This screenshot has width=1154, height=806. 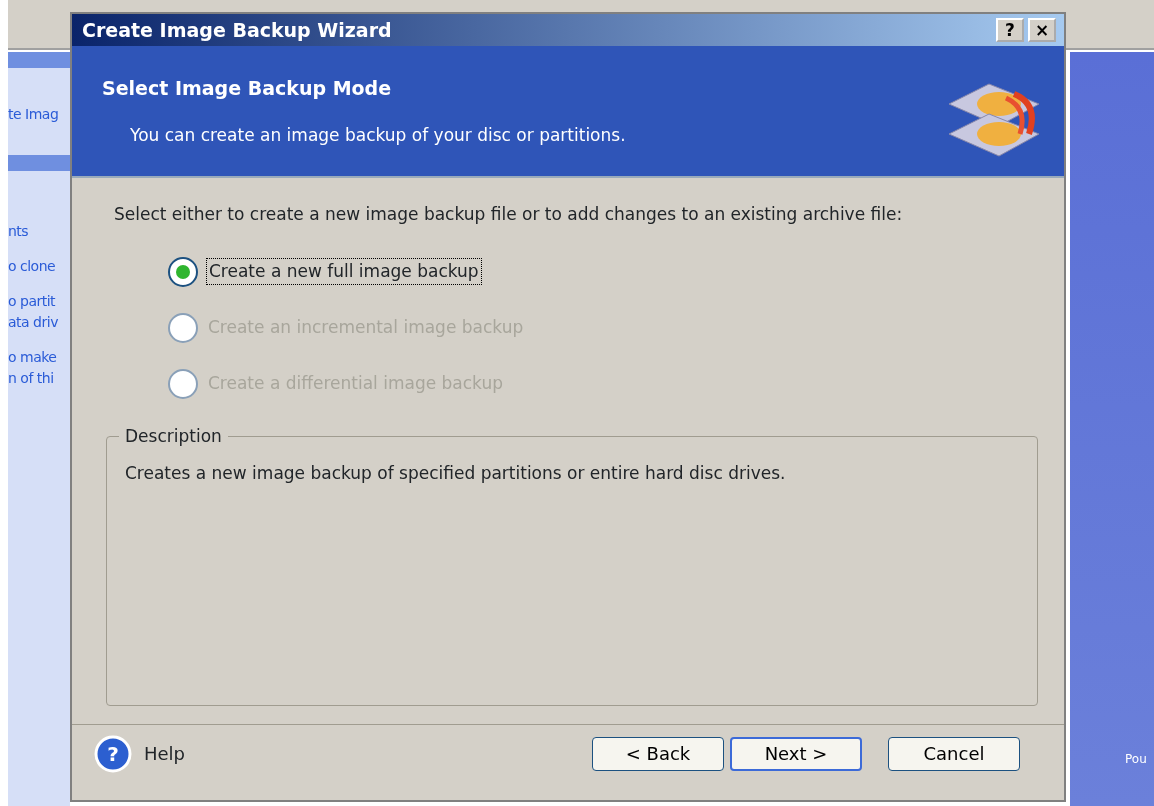 I want to click on radio-button, so click(x=183, y=271).